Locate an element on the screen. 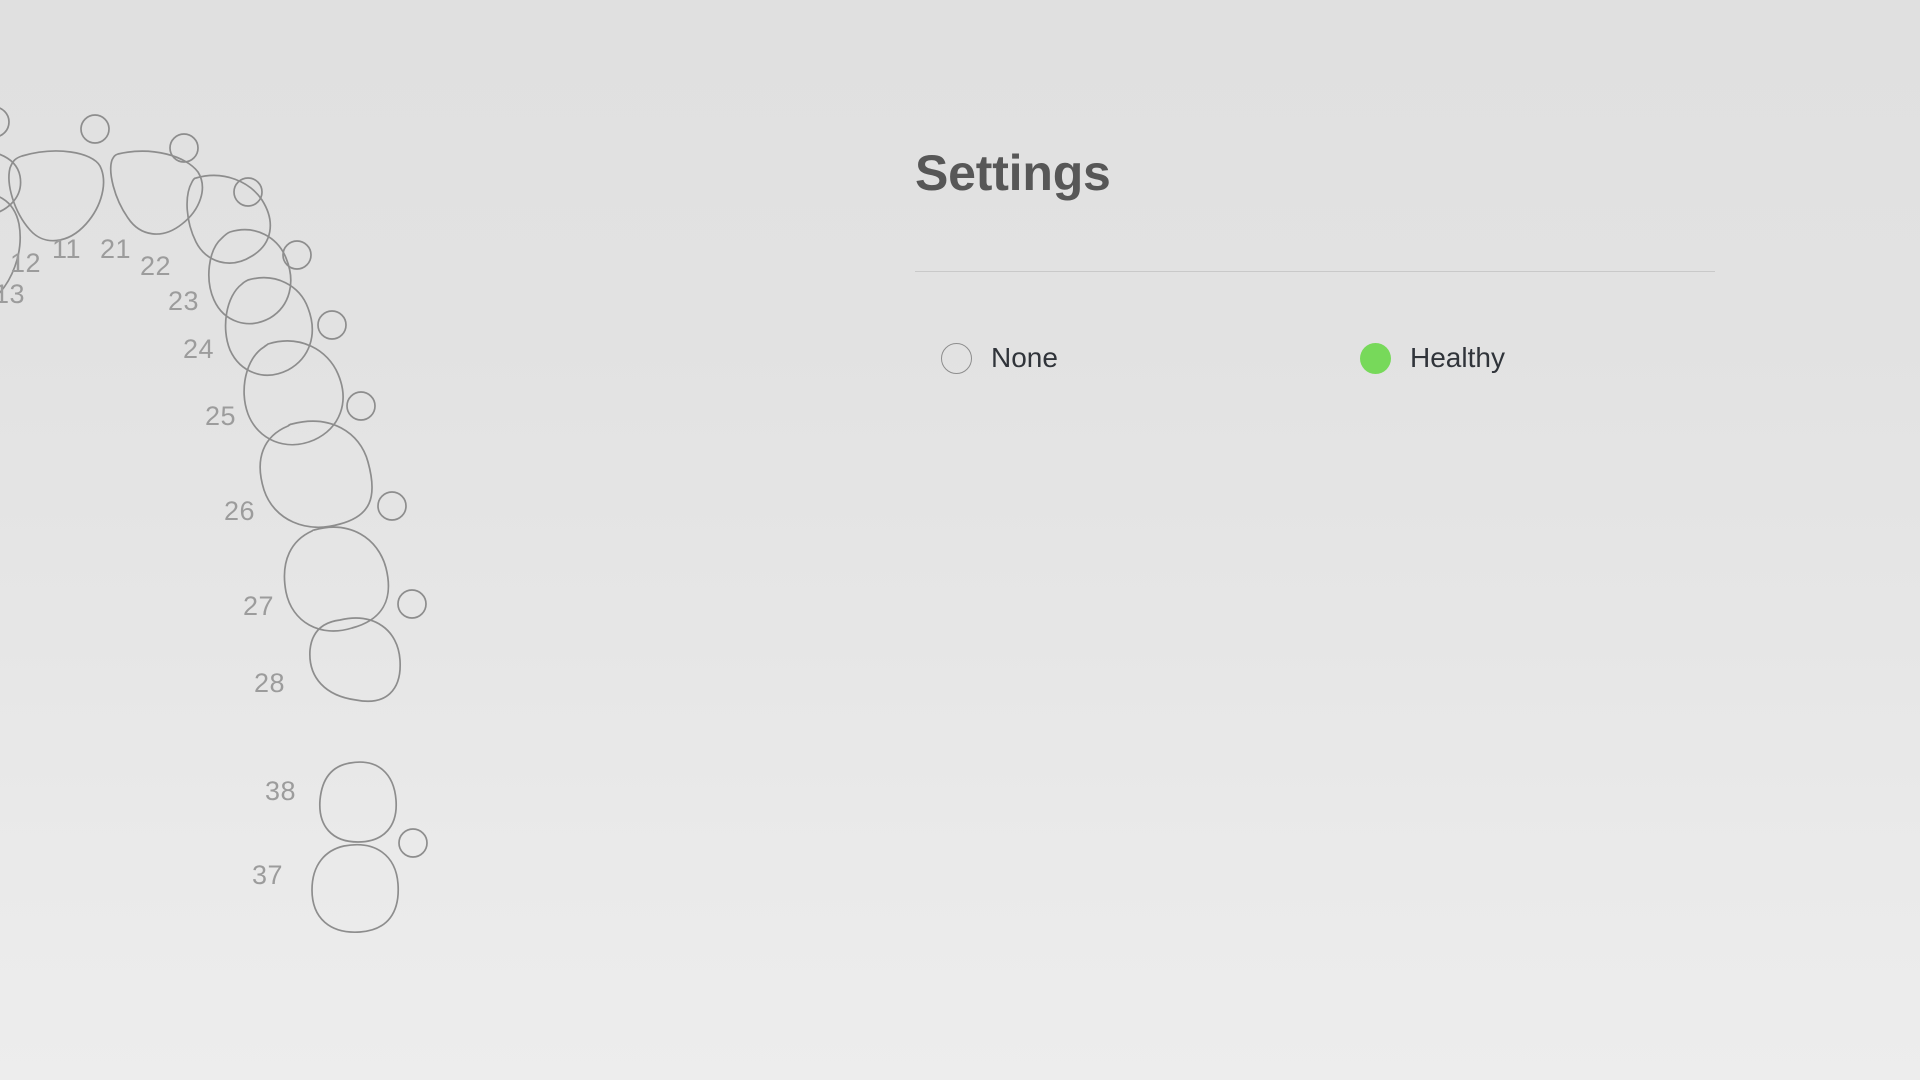  tooth-label-25: 25 is located at coordinates (220, 416).